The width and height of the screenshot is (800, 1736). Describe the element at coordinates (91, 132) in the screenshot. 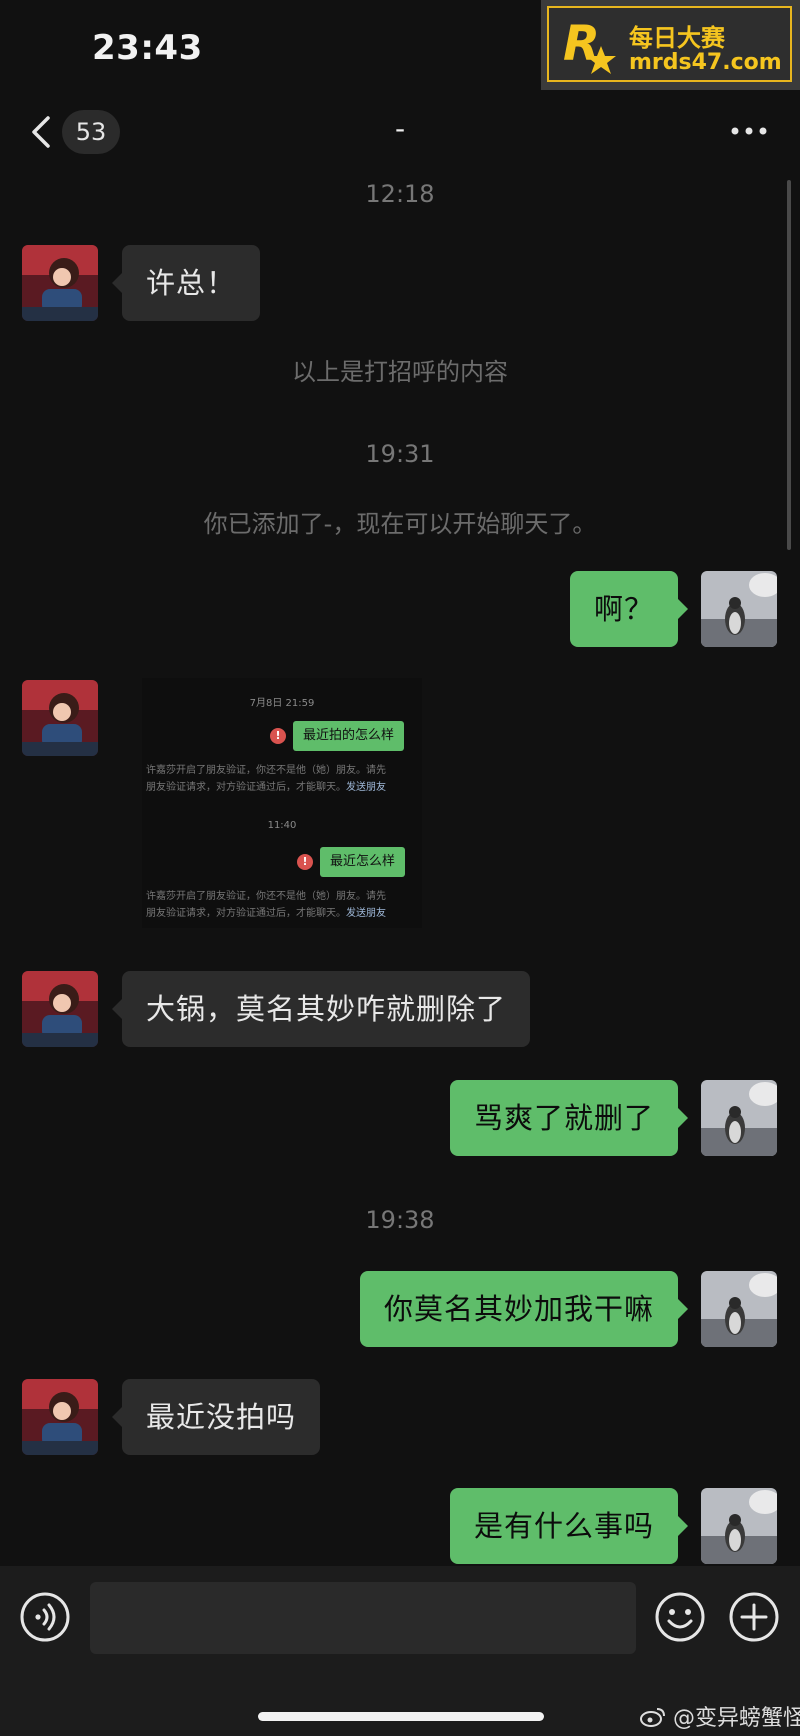

I see `unread-count-badge: 53` at that location.